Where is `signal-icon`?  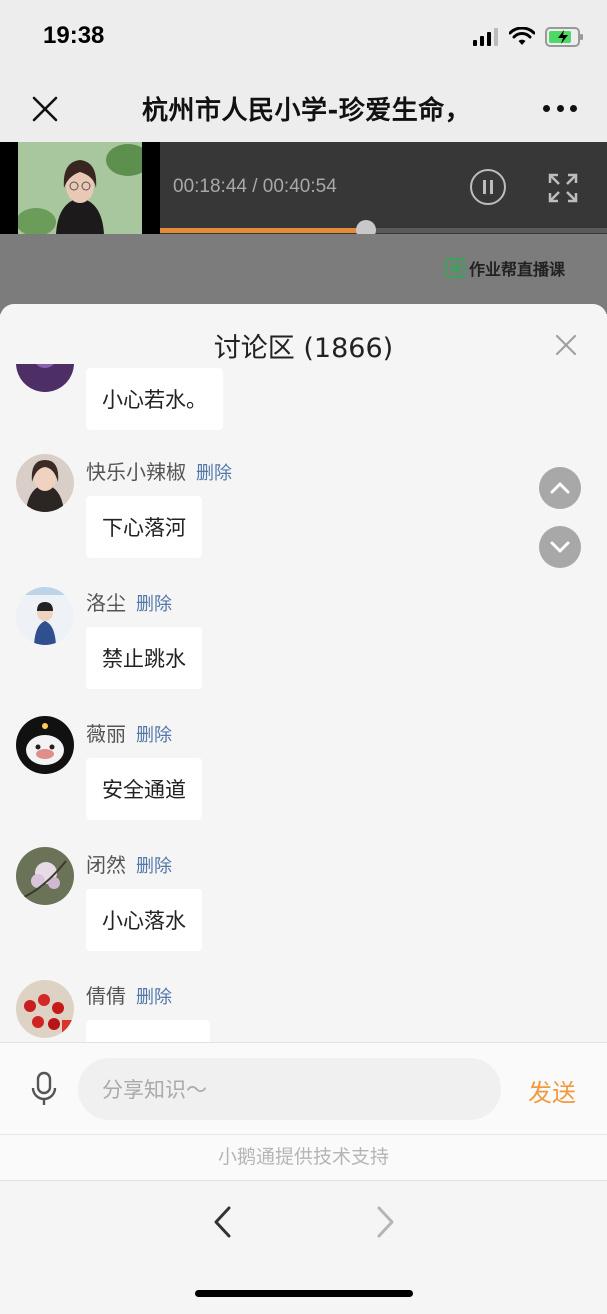 signal-icon is located at coordinates (485, 37).